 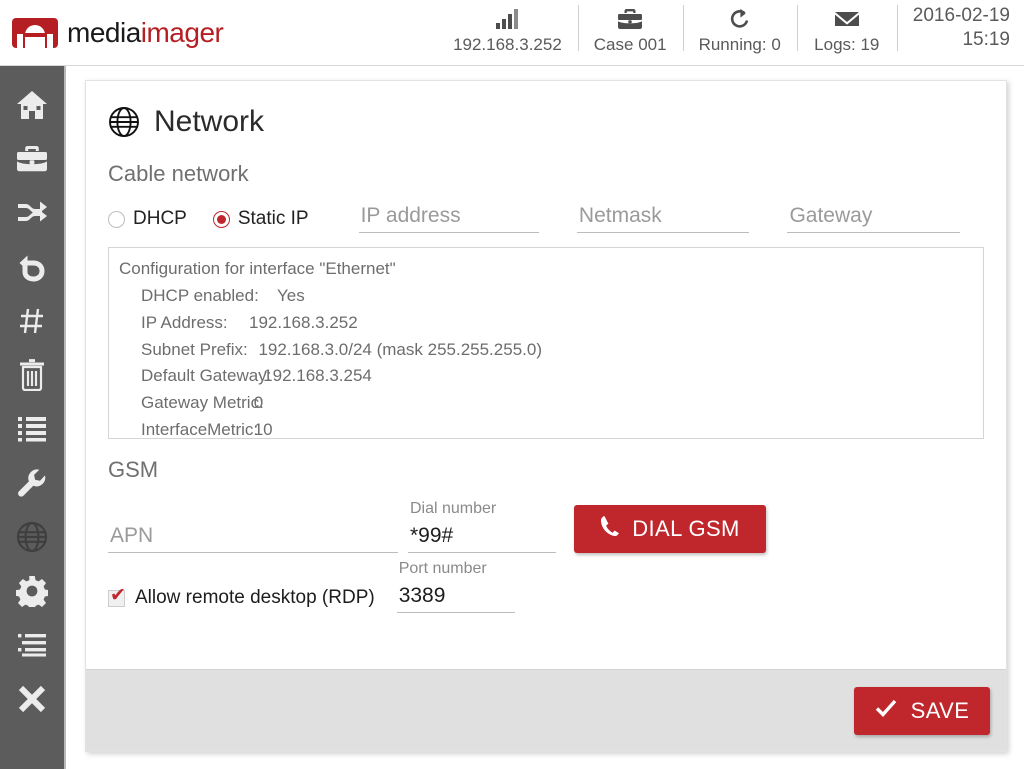 I want to click on shuffle-icon, so click(x=32, y=213).